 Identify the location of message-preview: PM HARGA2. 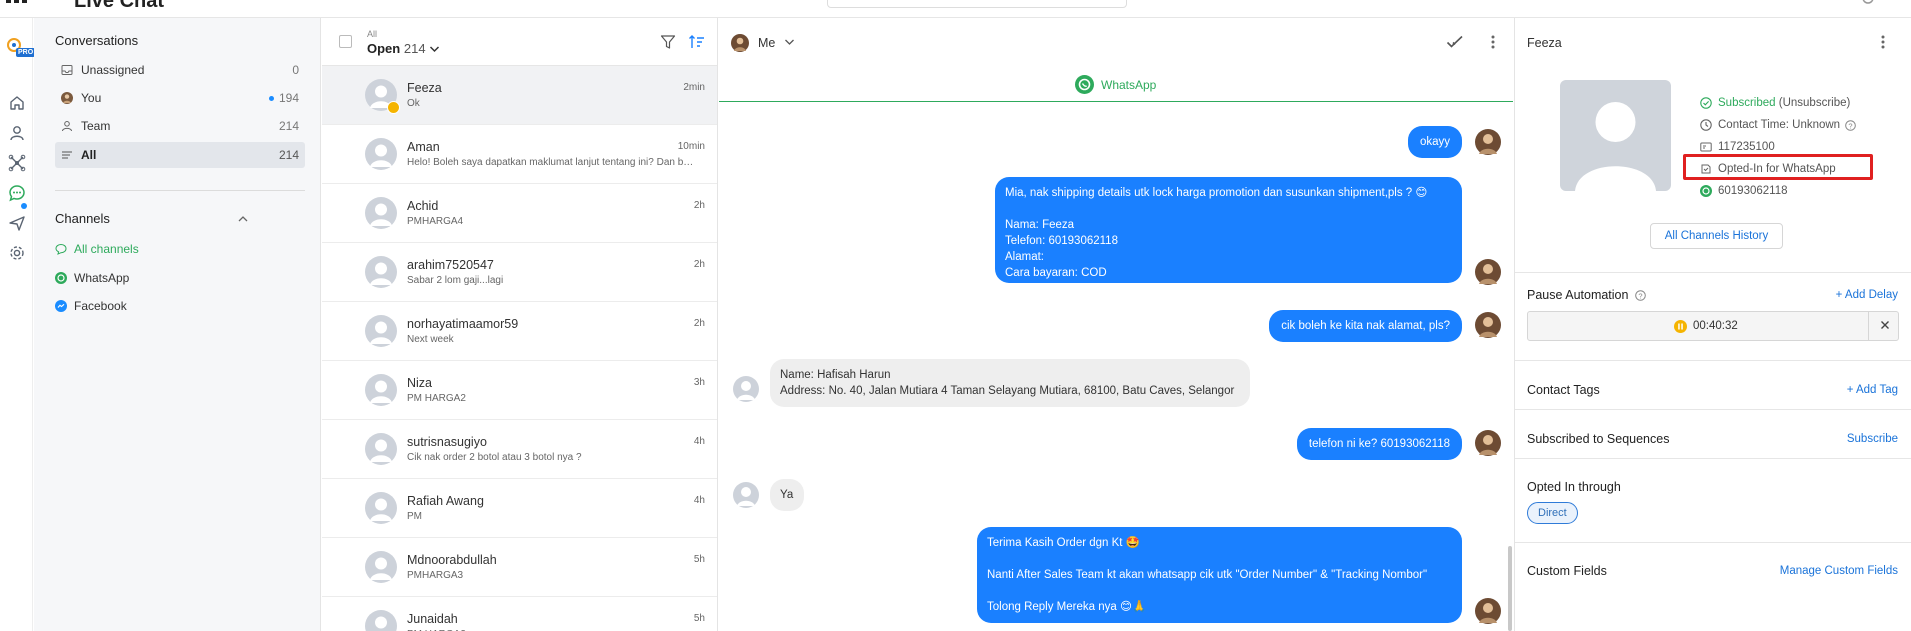
(436, 398).